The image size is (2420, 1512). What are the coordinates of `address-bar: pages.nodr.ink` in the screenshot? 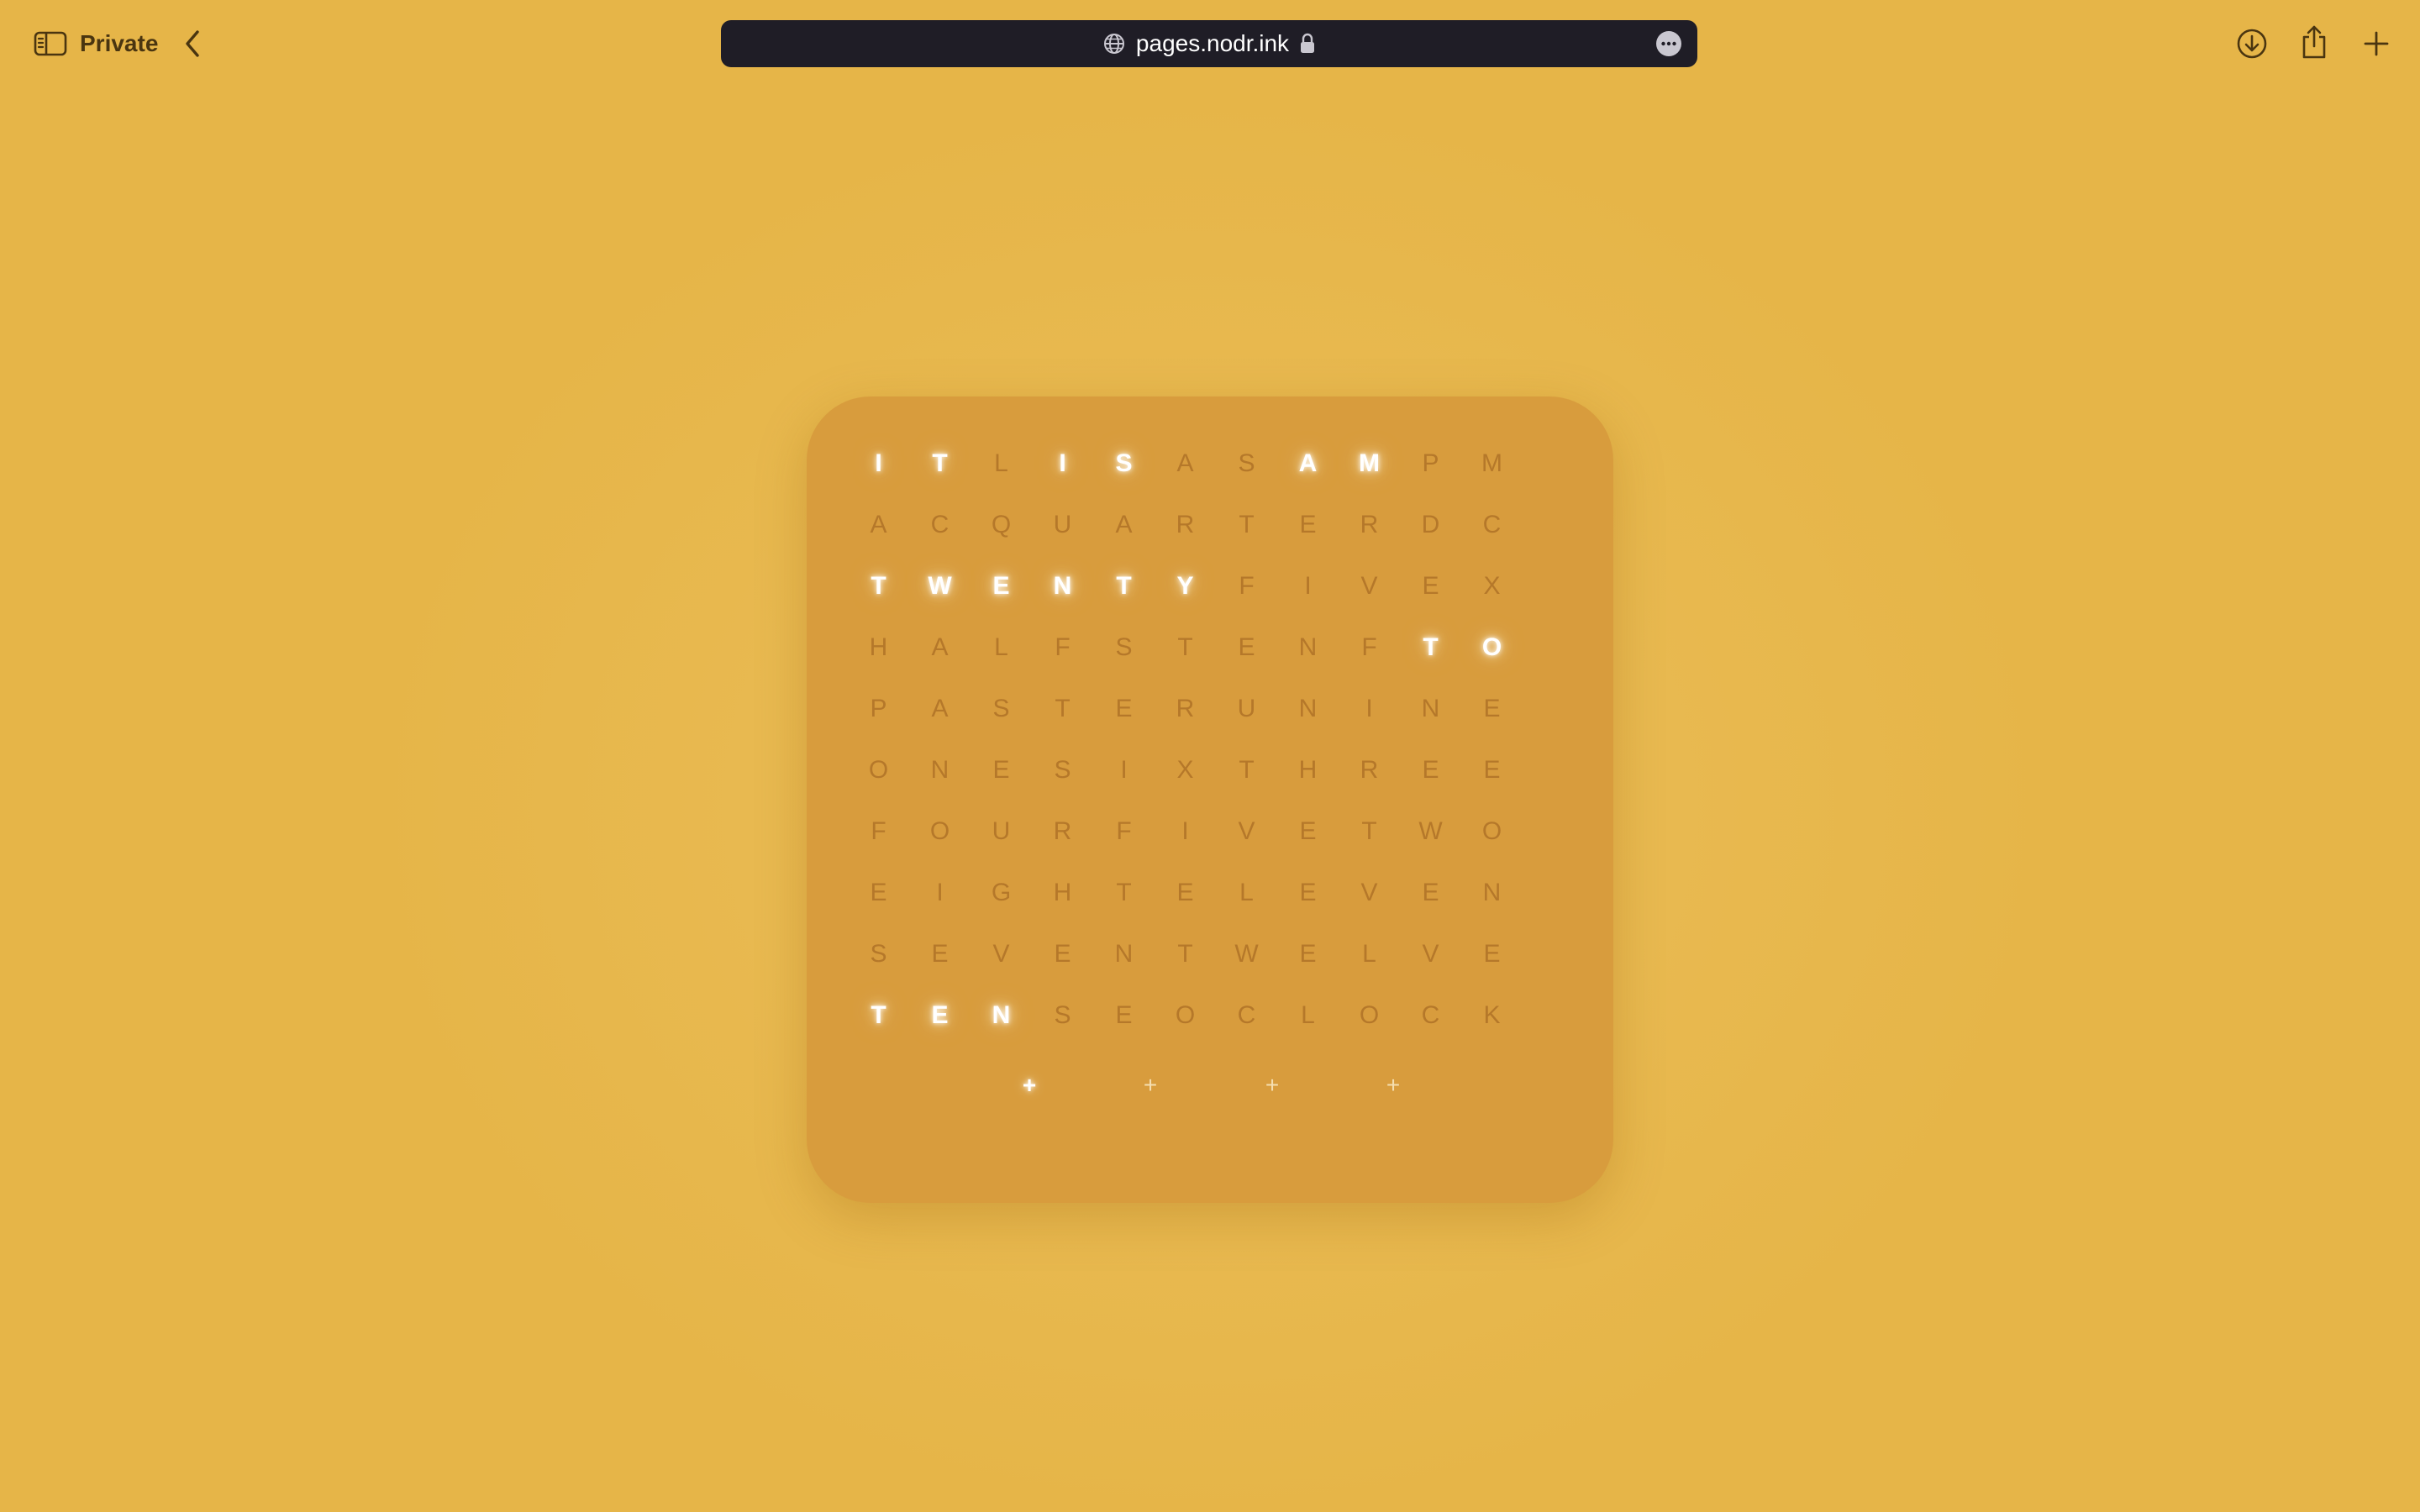 It's located at (1209, 43).